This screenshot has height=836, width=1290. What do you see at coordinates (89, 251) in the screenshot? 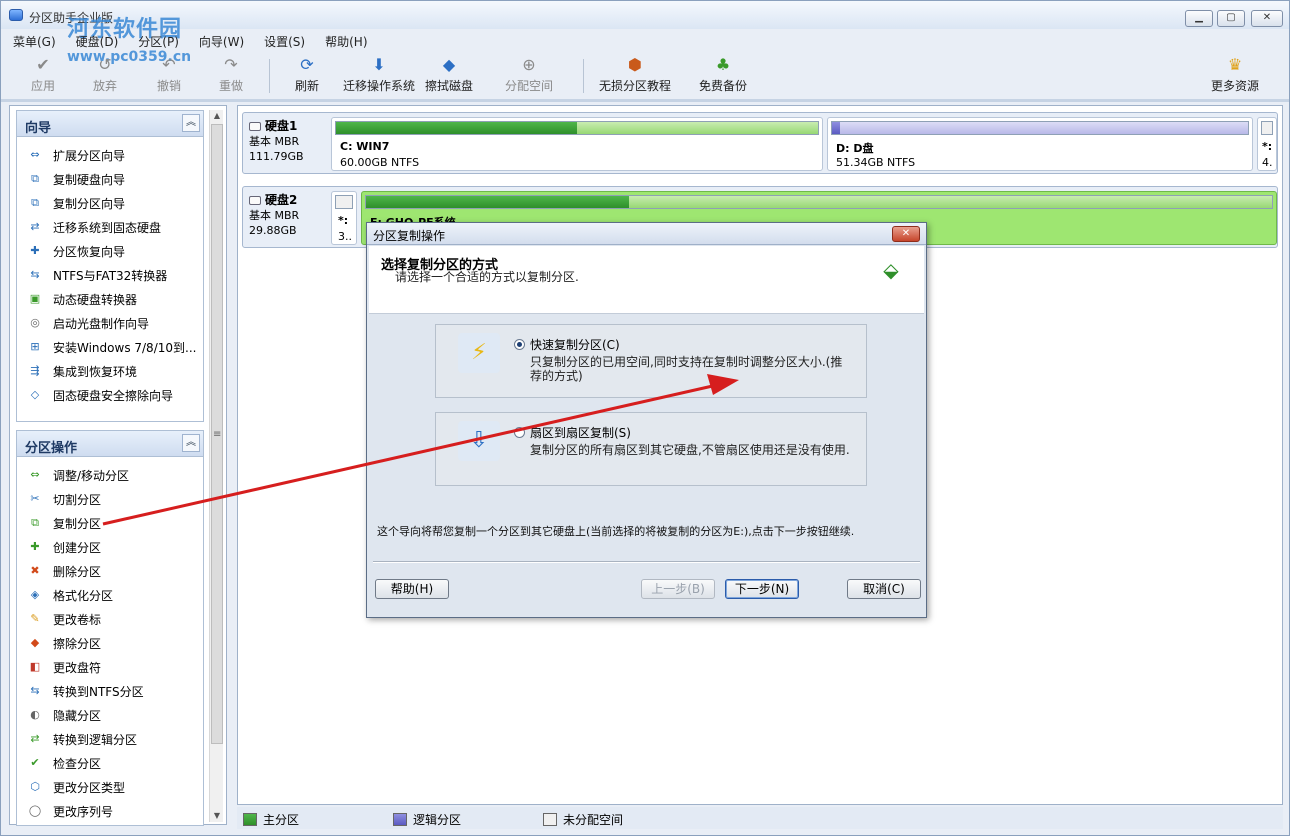
I see `list-item-label: 分区恢复向导` at bounding box center [89, 251].